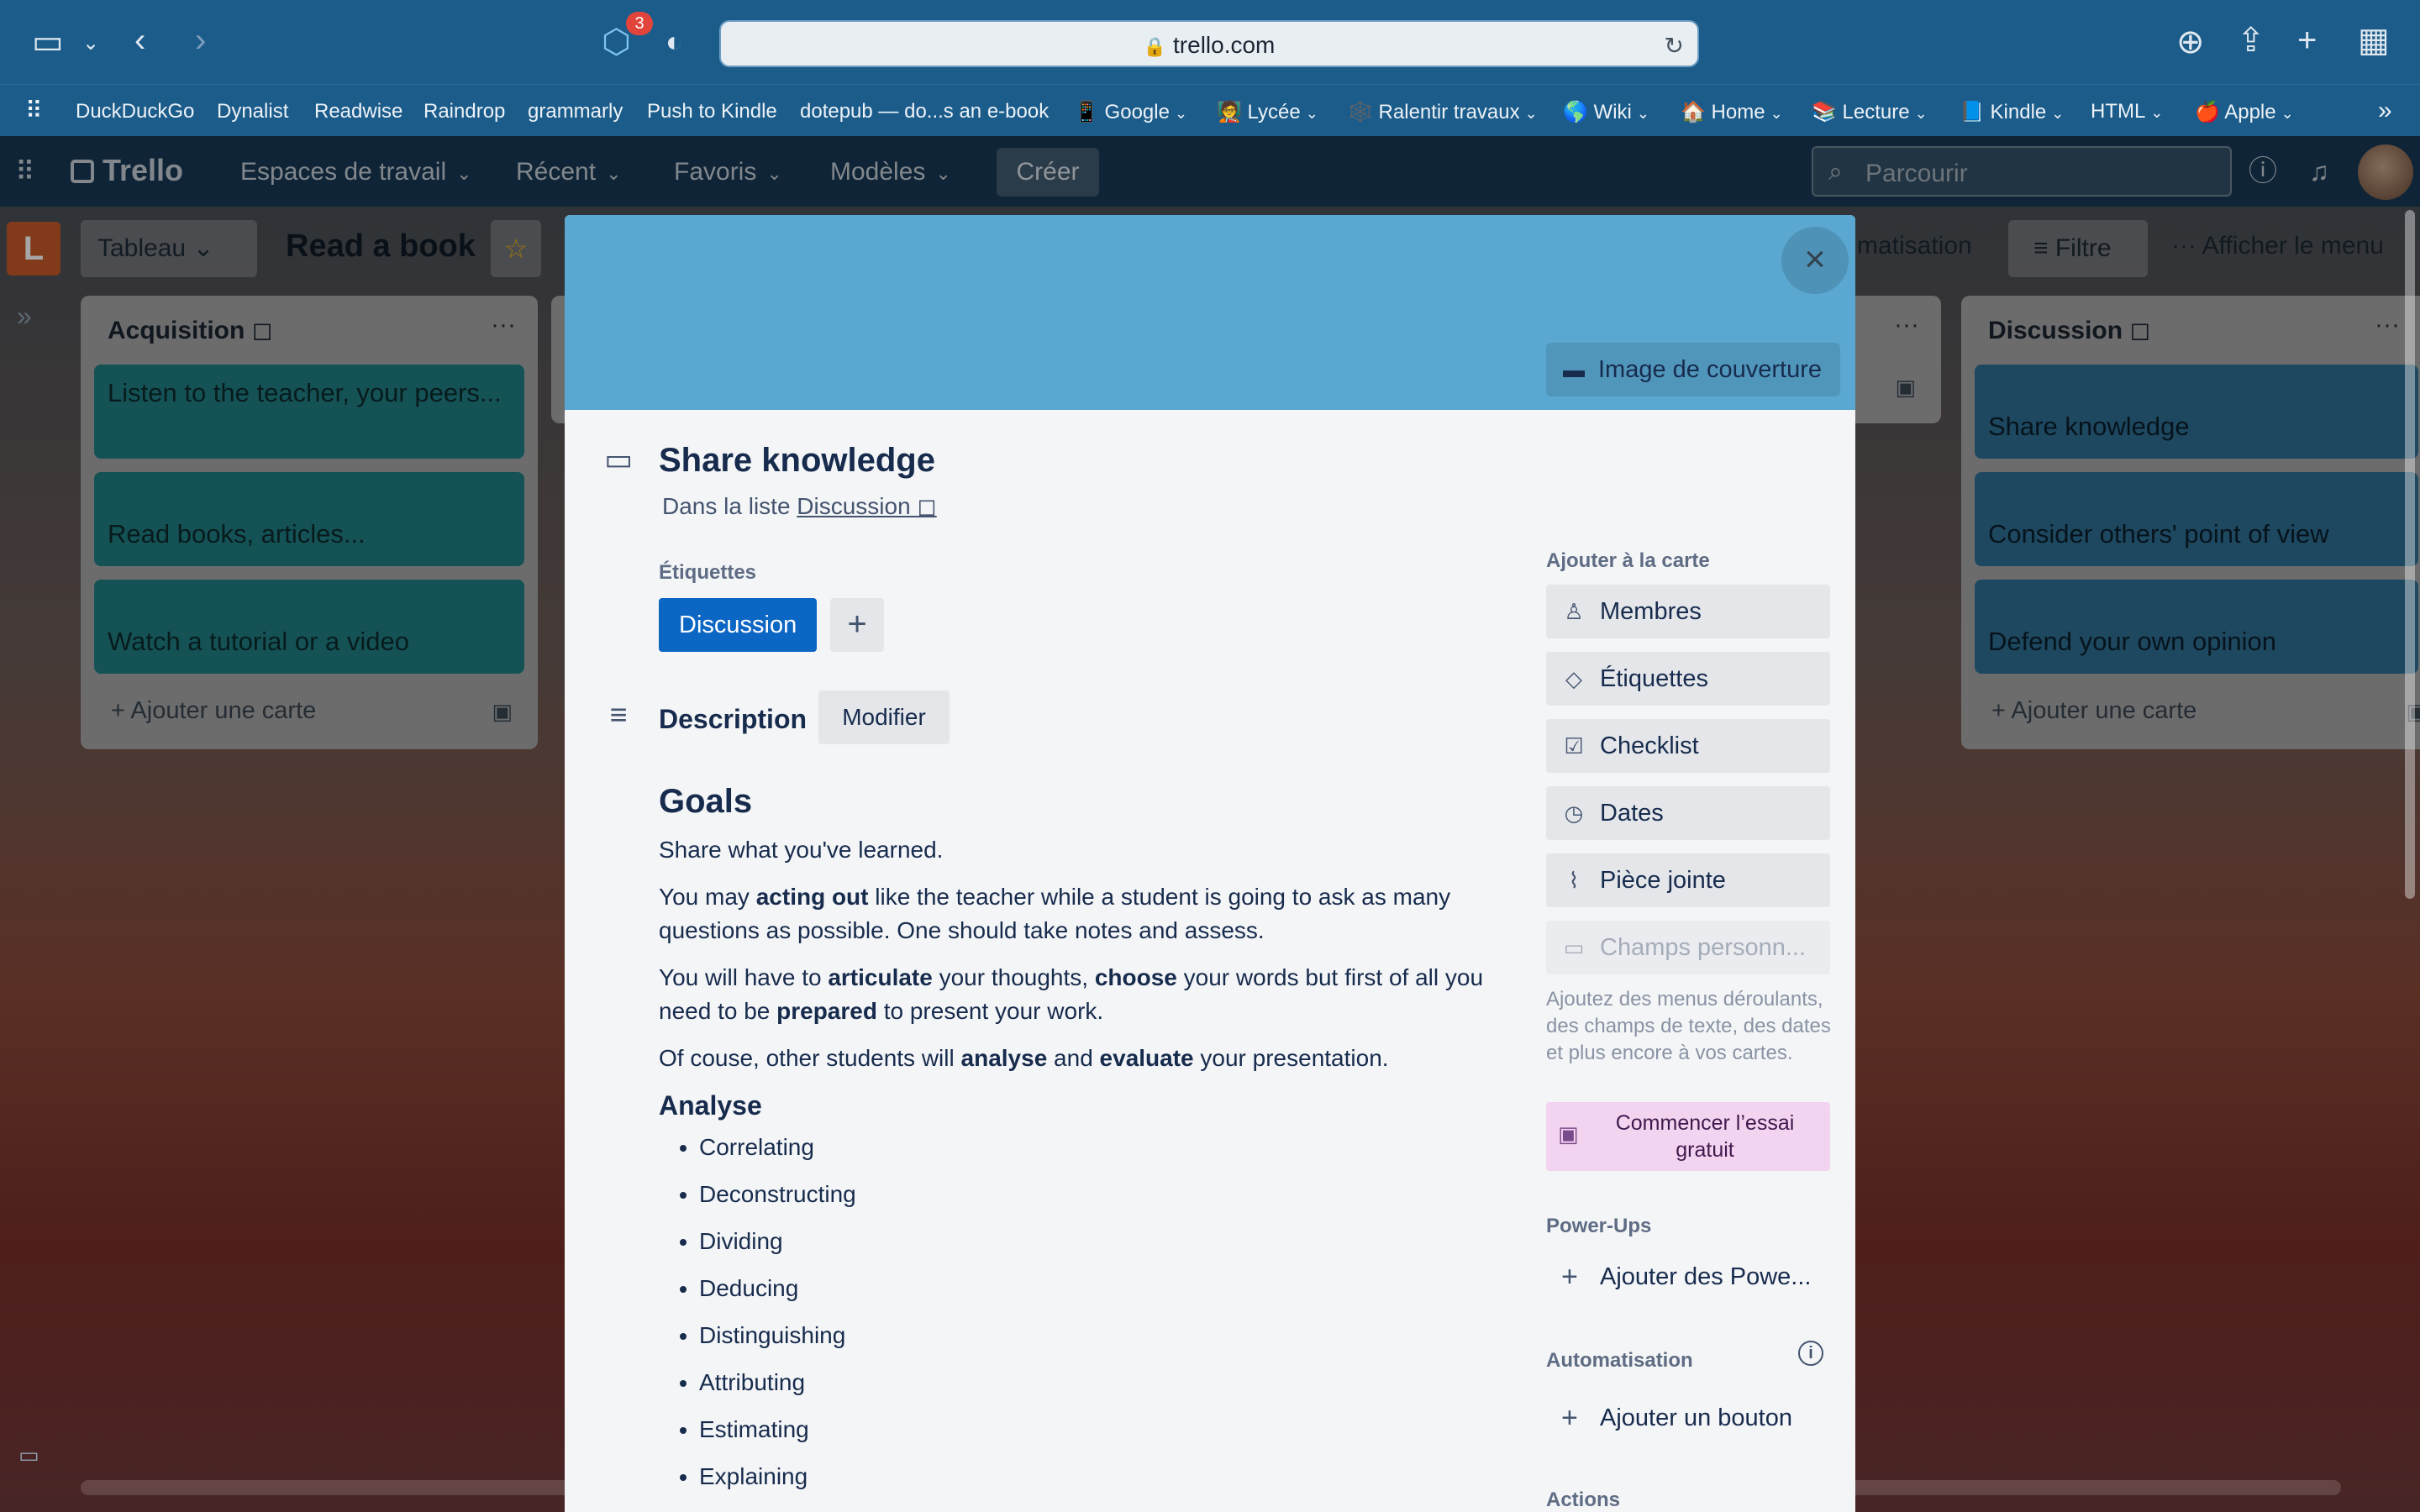 This screenshot has width=2420, height=1512. What do you see at coordinates (1688, 611) in the screenshot?
I see `members-button: ♙ Membres` at bounding box center [1688, 611].